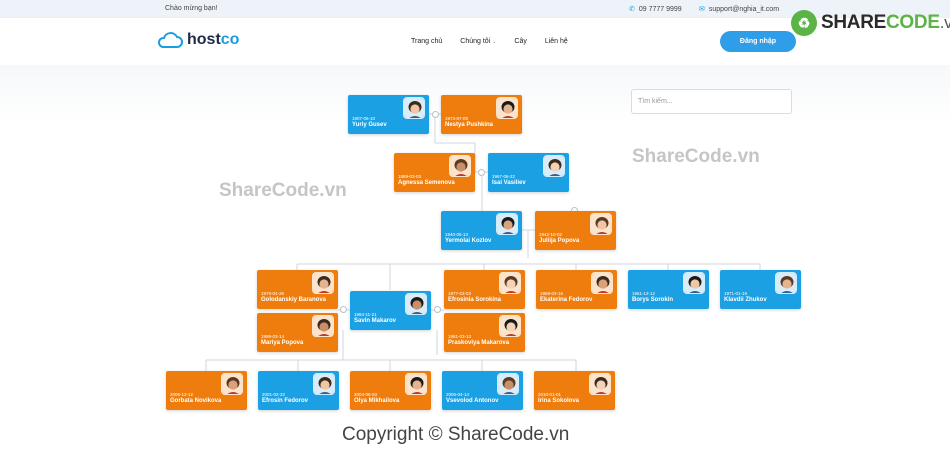  I want to click on person-card: 2006-12-12 Gorbata Novikova, so click(206, 390).